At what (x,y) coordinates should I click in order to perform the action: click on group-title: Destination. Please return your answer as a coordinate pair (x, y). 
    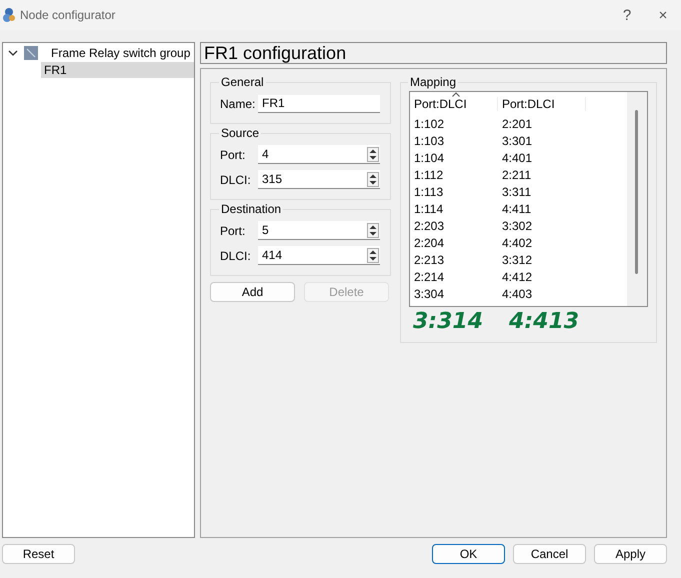
    Looking at the image, I should click on (251, 209).